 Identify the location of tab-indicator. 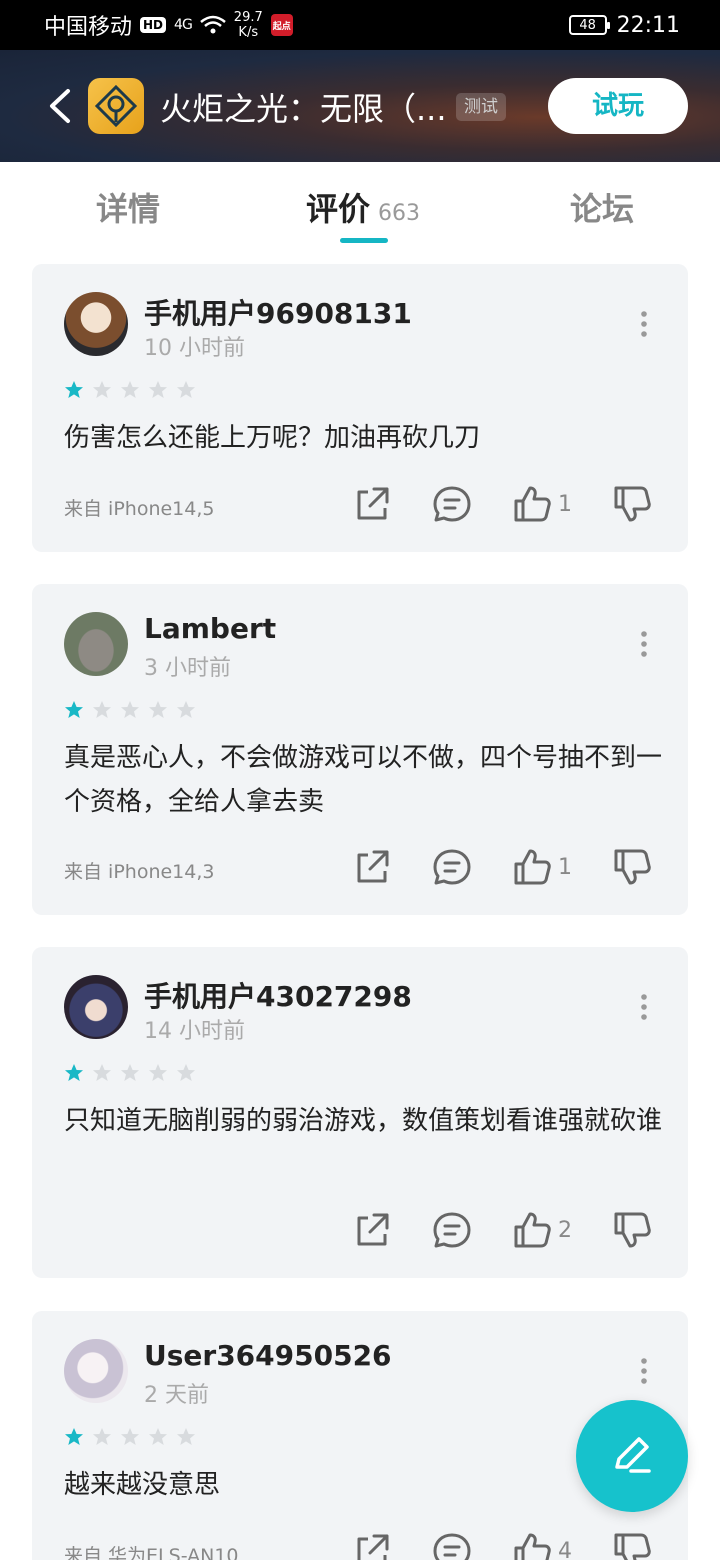
(364, 240).